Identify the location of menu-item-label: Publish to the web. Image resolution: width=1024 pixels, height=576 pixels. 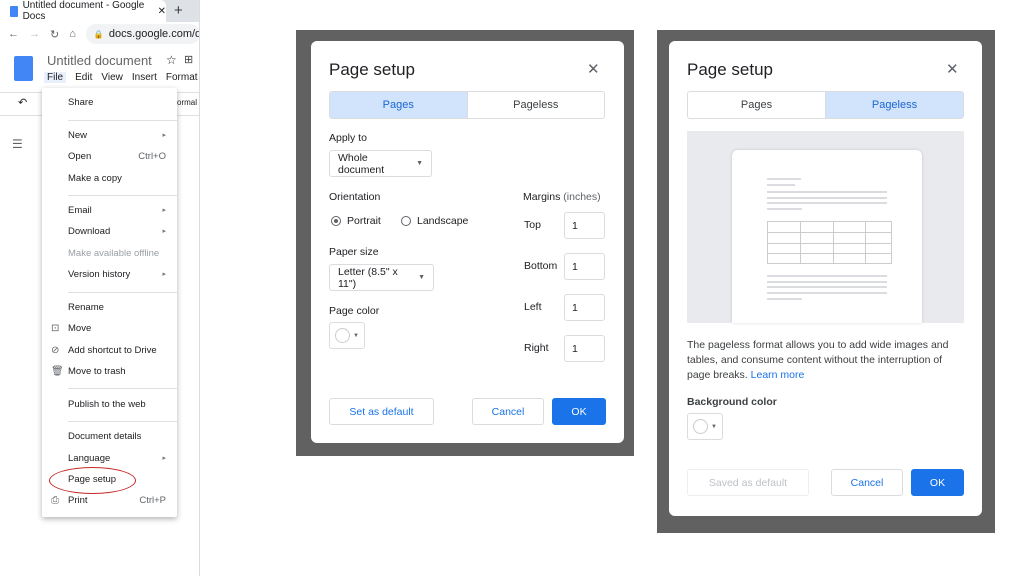
(107, 404).